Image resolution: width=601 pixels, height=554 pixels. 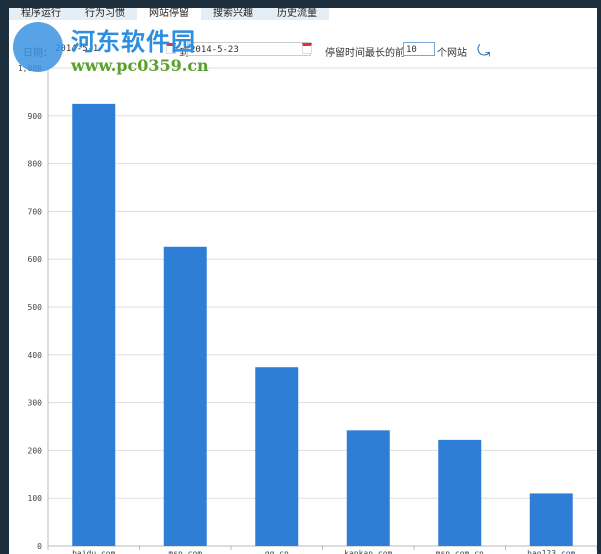 I want to click on y-tick-label: 400, so click(x=35, y=355).